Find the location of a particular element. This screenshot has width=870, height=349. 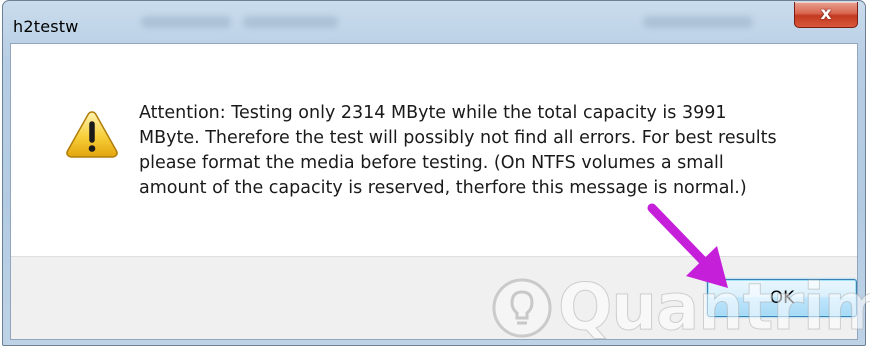

close-icon: x is located at coordinates (826, 14).